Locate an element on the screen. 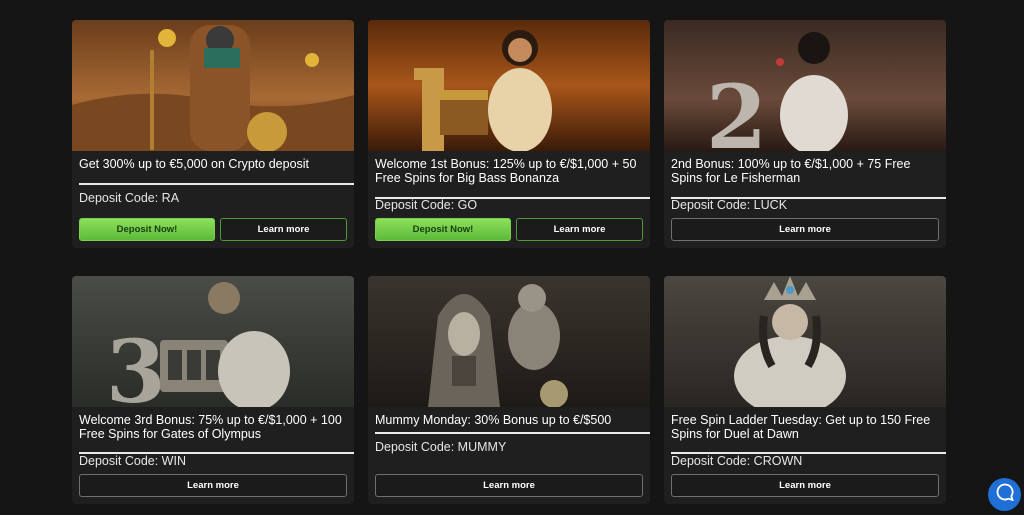  chat-bubble-icon is located at coordinates (1005, 494).